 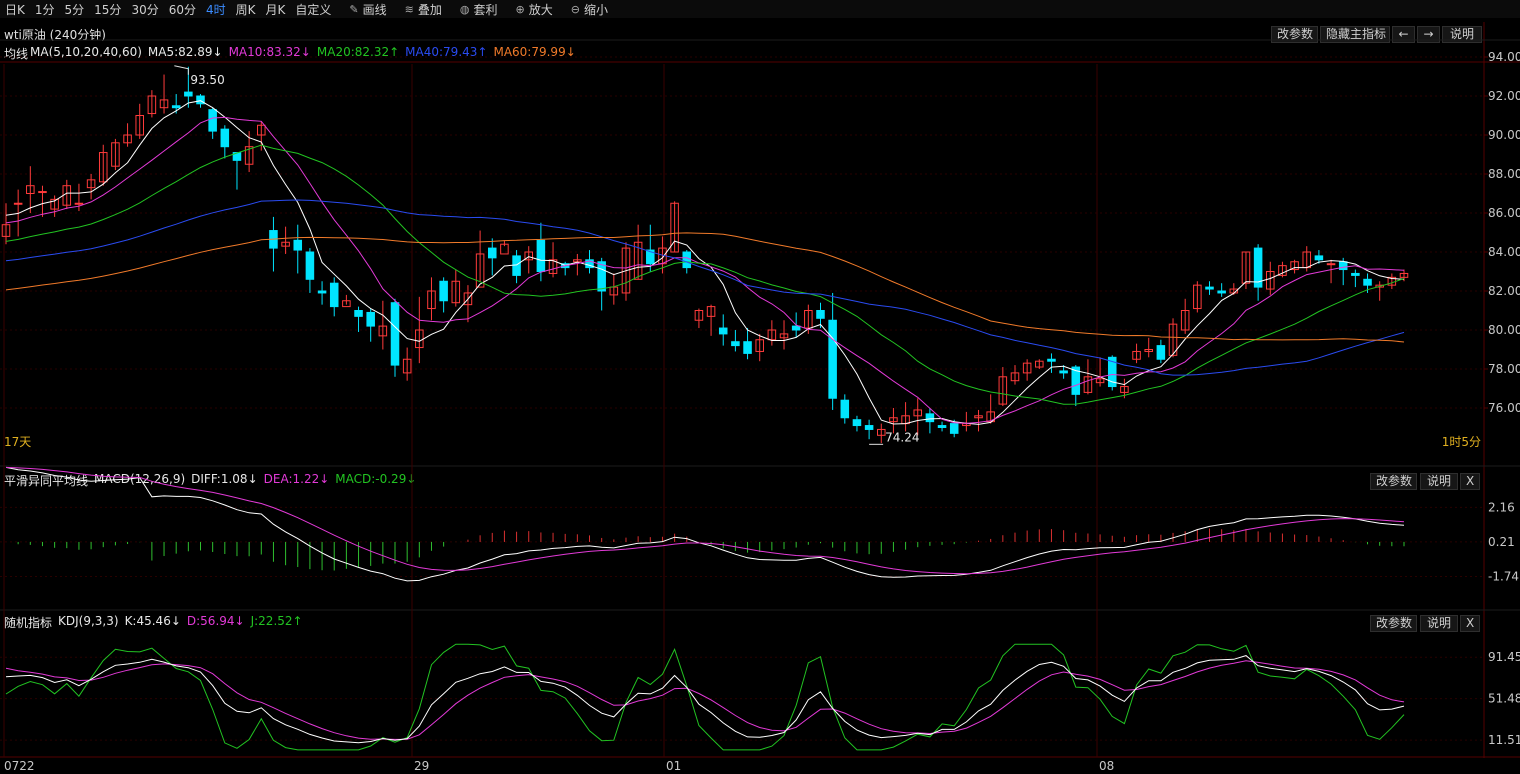 What do you see at coordinates (181, 70) in the screenshot?
I see `high-marker` at bounding box center [181, 70].